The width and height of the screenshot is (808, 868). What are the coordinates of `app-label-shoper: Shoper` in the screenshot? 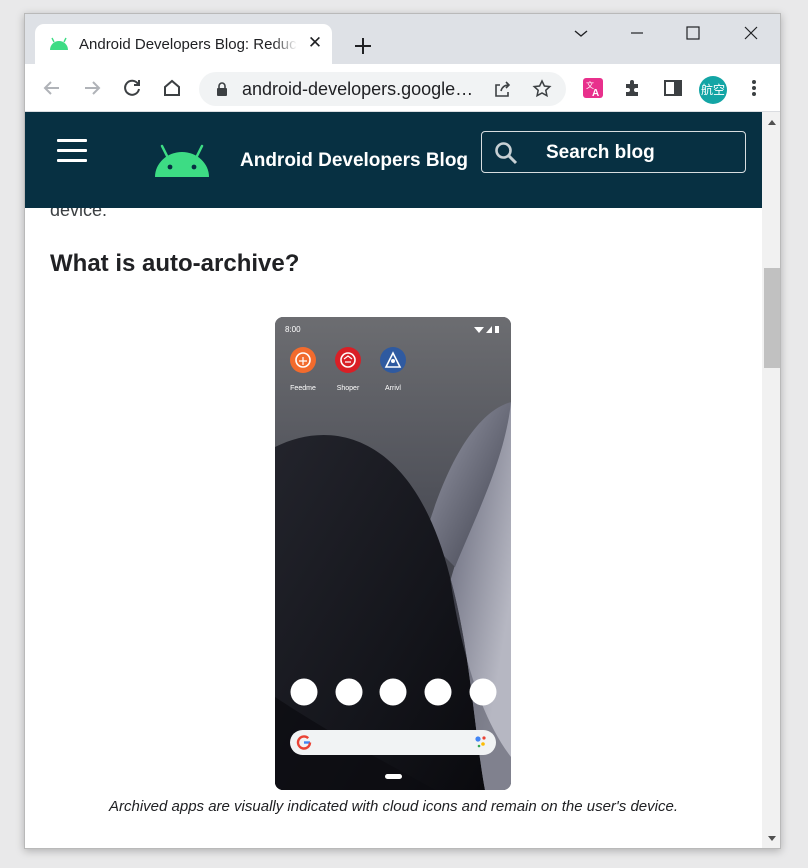 It's located at (348, 388).